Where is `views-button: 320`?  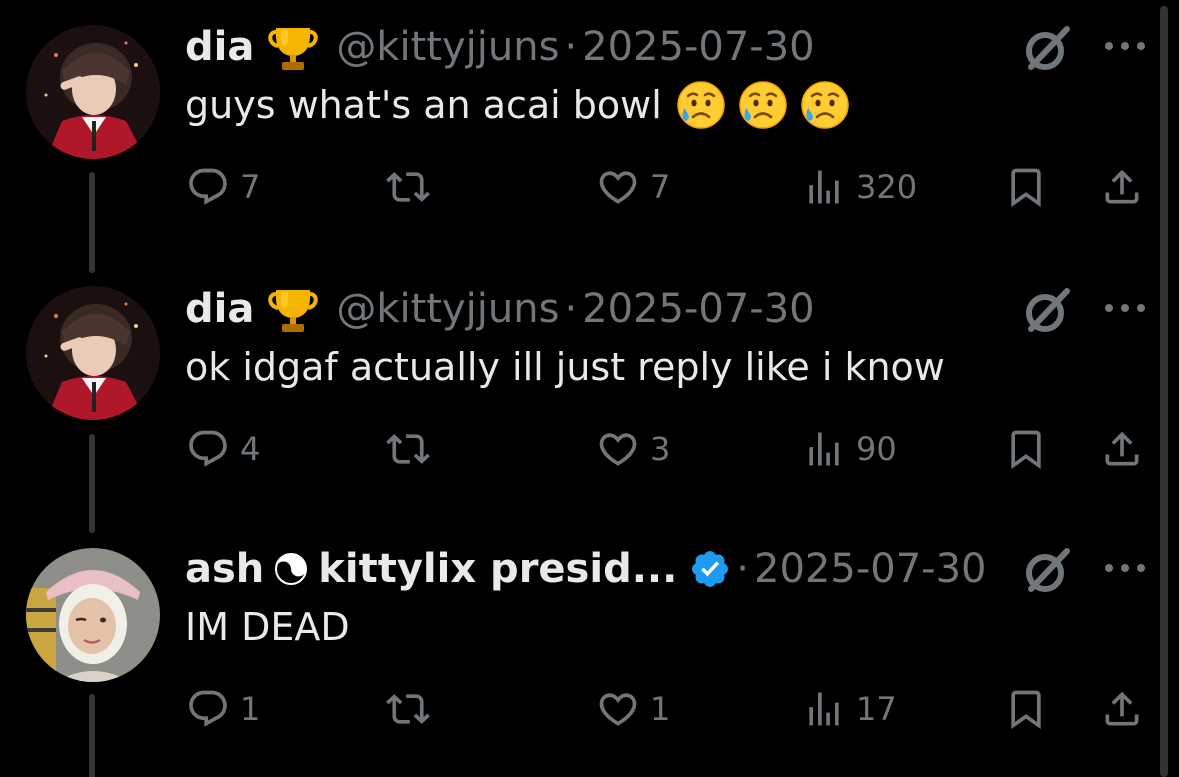 views-button: 320 is located at coordinates (859, 187).